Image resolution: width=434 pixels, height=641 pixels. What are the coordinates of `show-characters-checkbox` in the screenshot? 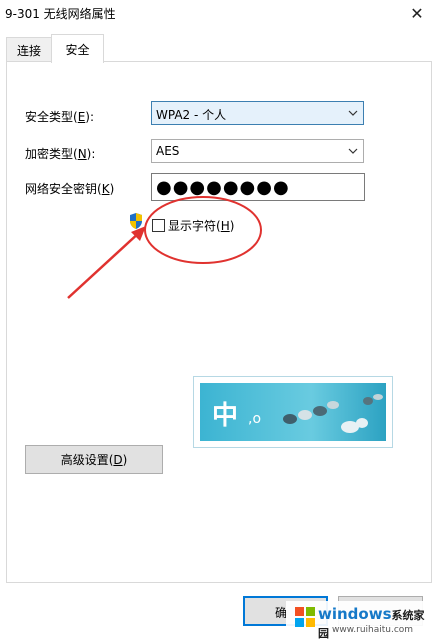 It's located at (158, 225).